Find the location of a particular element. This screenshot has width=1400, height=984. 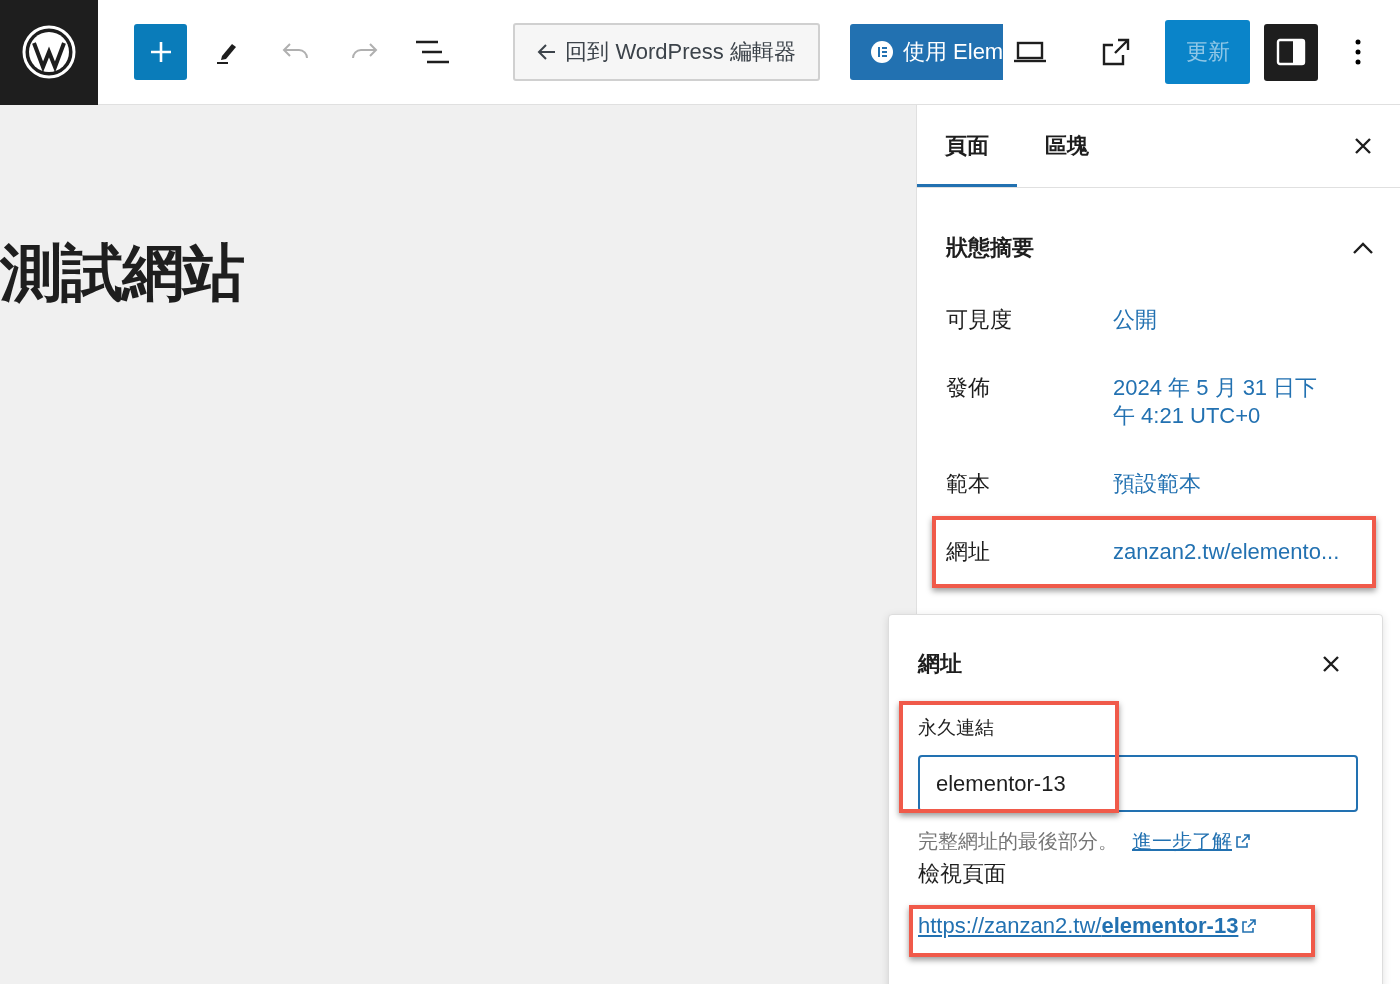

back-to-editor-button: 回到 WordPress 編輯器 is located at coordinates (666, 52).